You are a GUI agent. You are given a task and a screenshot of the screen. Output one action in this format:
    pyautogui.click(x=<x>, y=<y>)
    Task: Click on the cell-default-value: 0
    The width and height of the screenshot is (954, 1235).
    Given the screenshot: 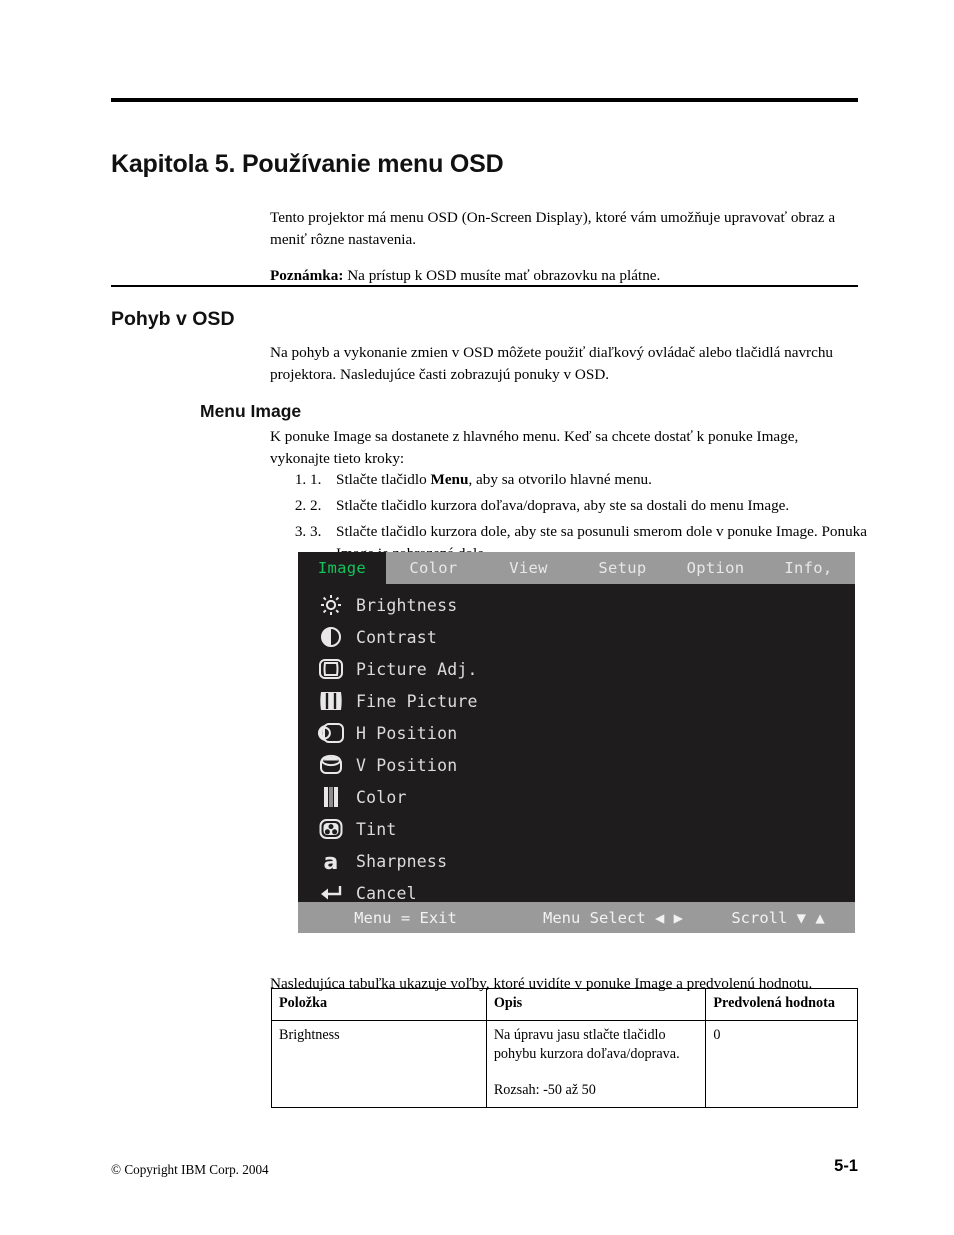 What is the action you would take?
    pyautogui.click(x=781, y=1064)
    